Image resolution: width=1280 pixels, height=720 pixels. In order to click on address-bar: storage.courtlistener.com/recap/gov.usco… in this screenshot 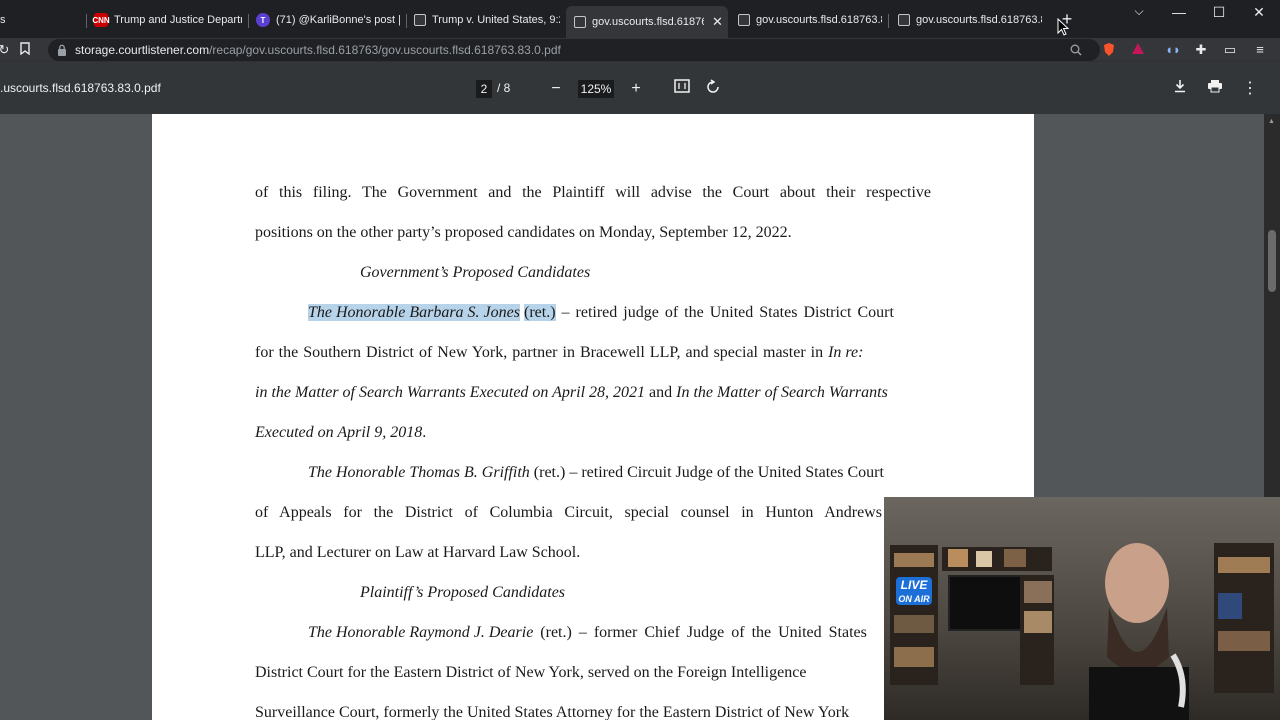, I will do `click(574, 50)`.